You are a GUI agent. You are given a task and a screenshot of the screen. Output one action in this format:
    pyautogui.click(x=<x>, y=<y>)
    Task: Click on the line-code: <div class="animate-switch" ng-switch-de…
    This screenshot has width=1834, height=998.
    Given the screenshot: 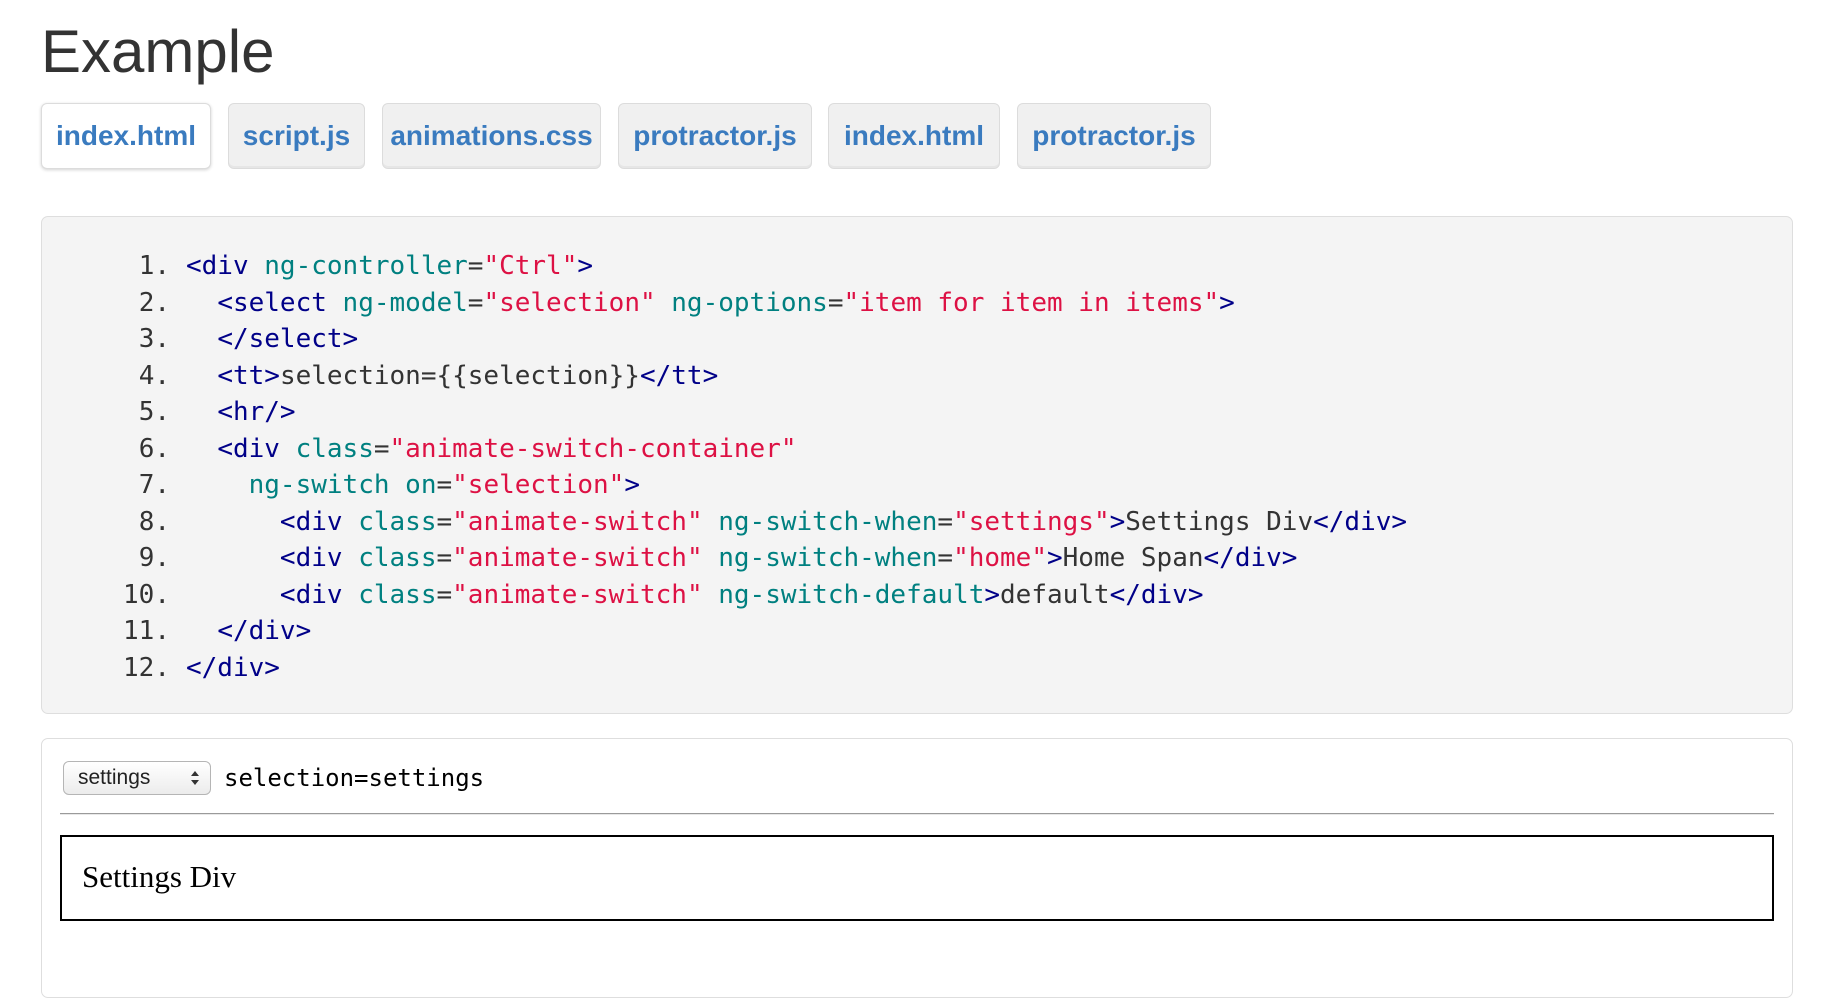 What is the action you would take?
    pyautogui.click(x=695, y=595)
    